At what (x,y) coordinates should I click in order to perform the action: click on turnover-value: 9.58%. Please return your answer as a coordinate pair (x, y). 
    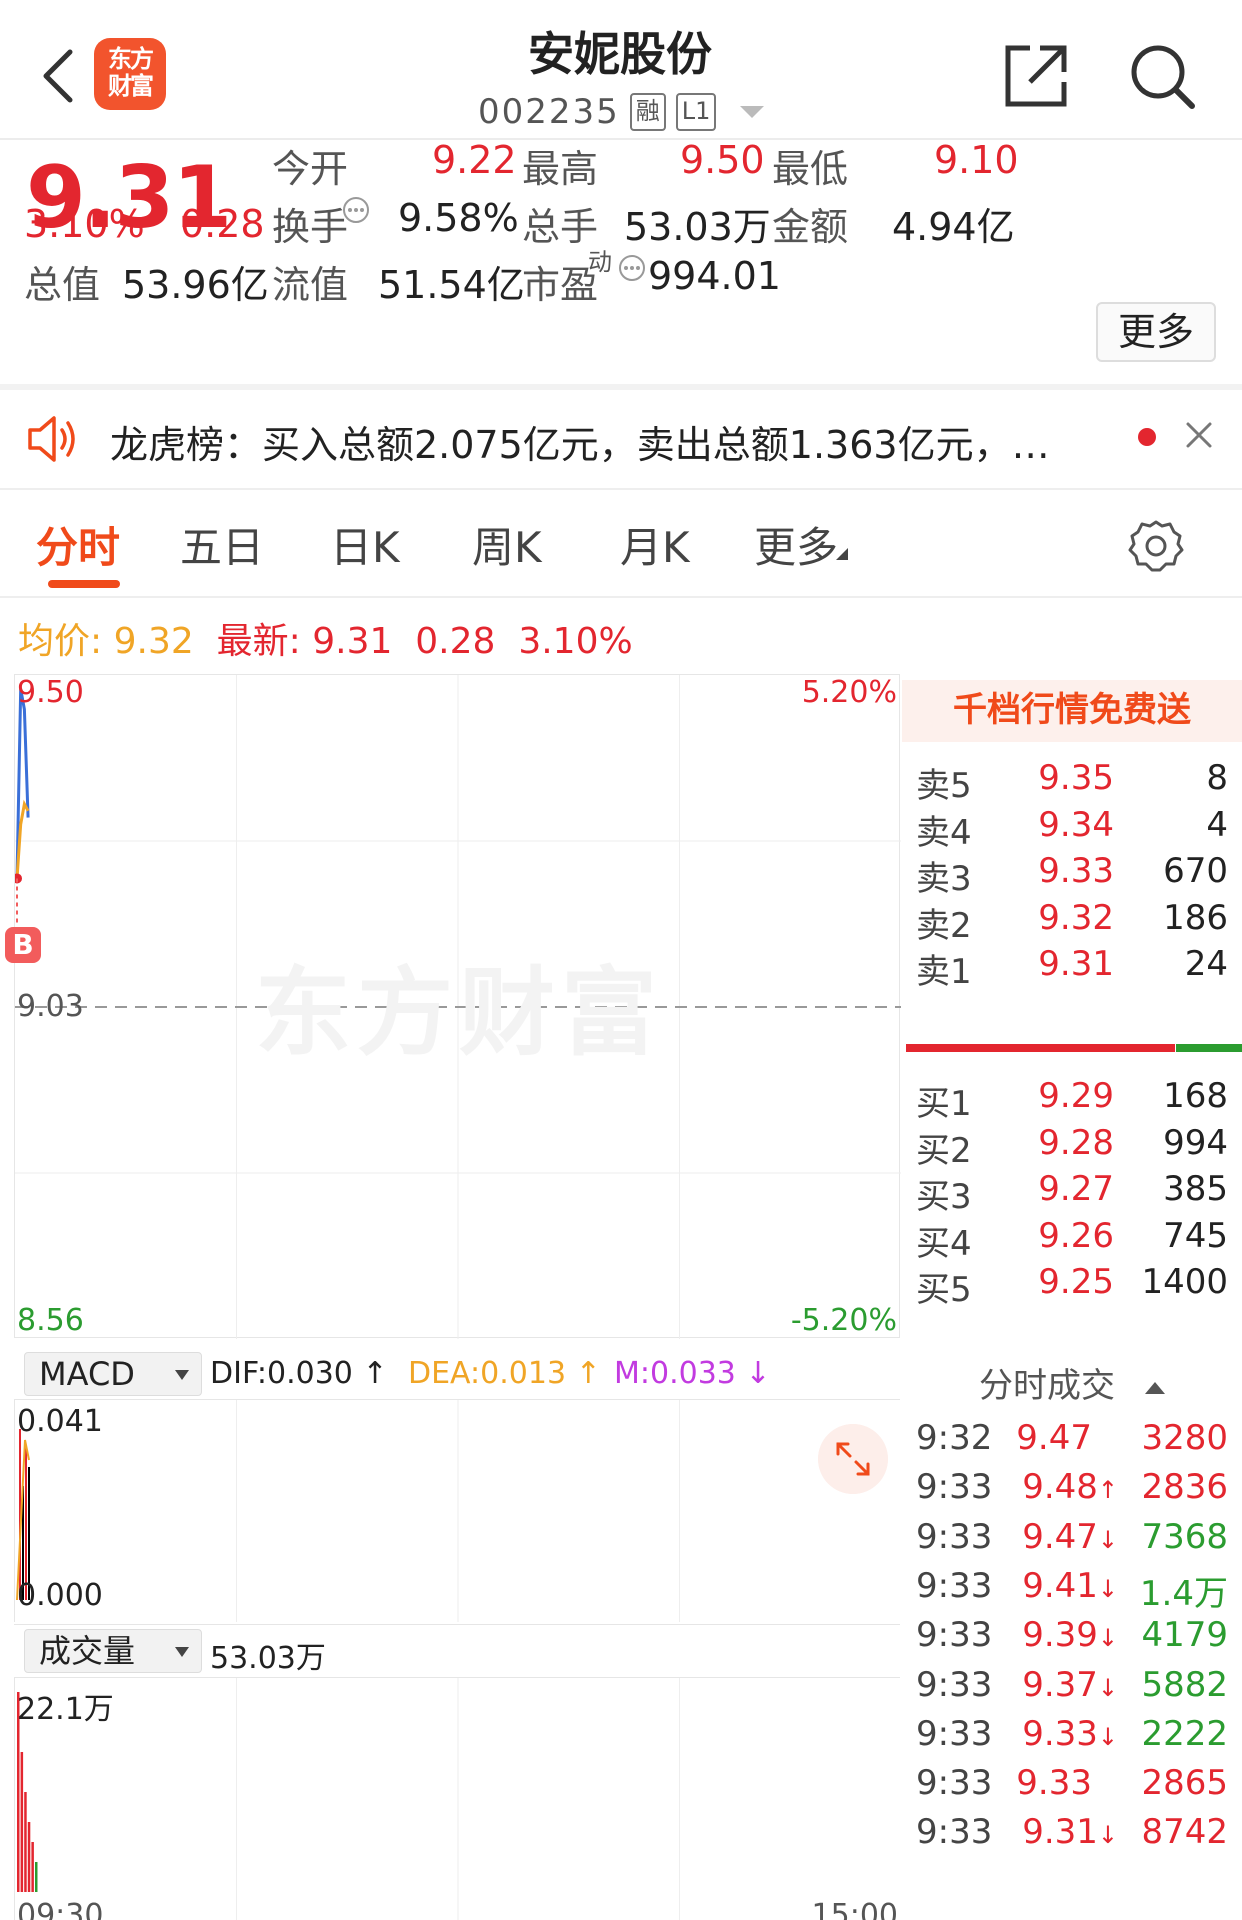
    Looking at the image, I should click on (458, 218).